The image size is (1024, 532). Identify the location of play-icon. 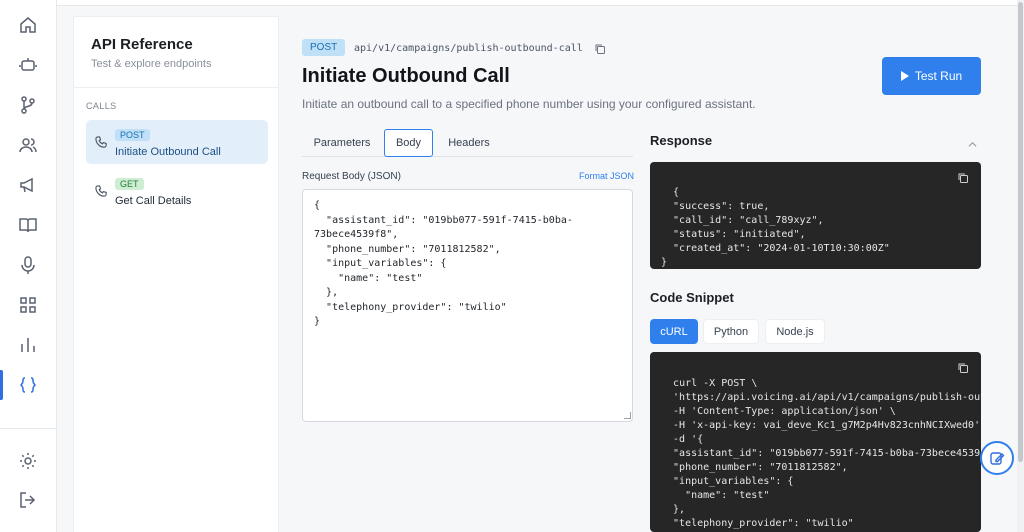
(904, 76).